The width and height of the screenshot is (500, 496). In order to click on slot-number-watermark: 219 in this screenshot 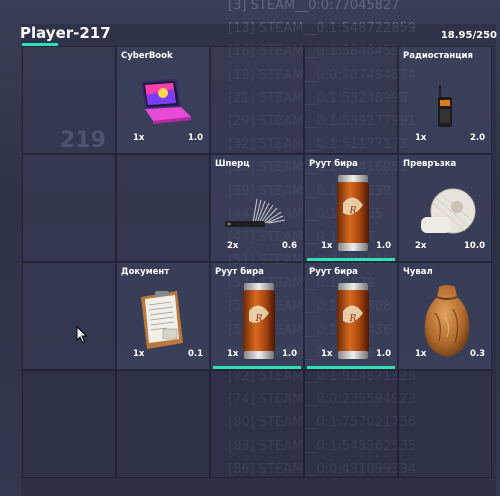, I will do `click(83, 140)`.